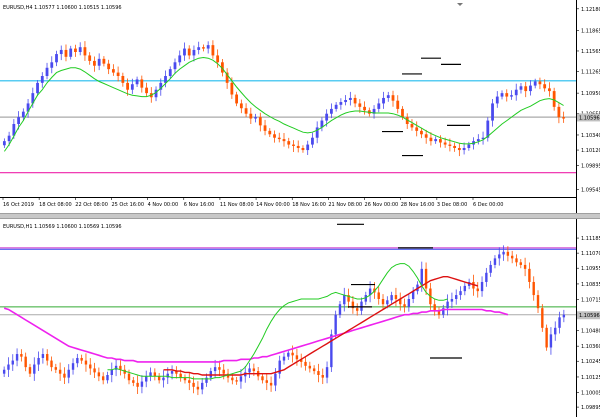  Describe the element at coordinates (590, 136) in the screenshot. I see `h4-ytick-label: 1.10340` at that location.